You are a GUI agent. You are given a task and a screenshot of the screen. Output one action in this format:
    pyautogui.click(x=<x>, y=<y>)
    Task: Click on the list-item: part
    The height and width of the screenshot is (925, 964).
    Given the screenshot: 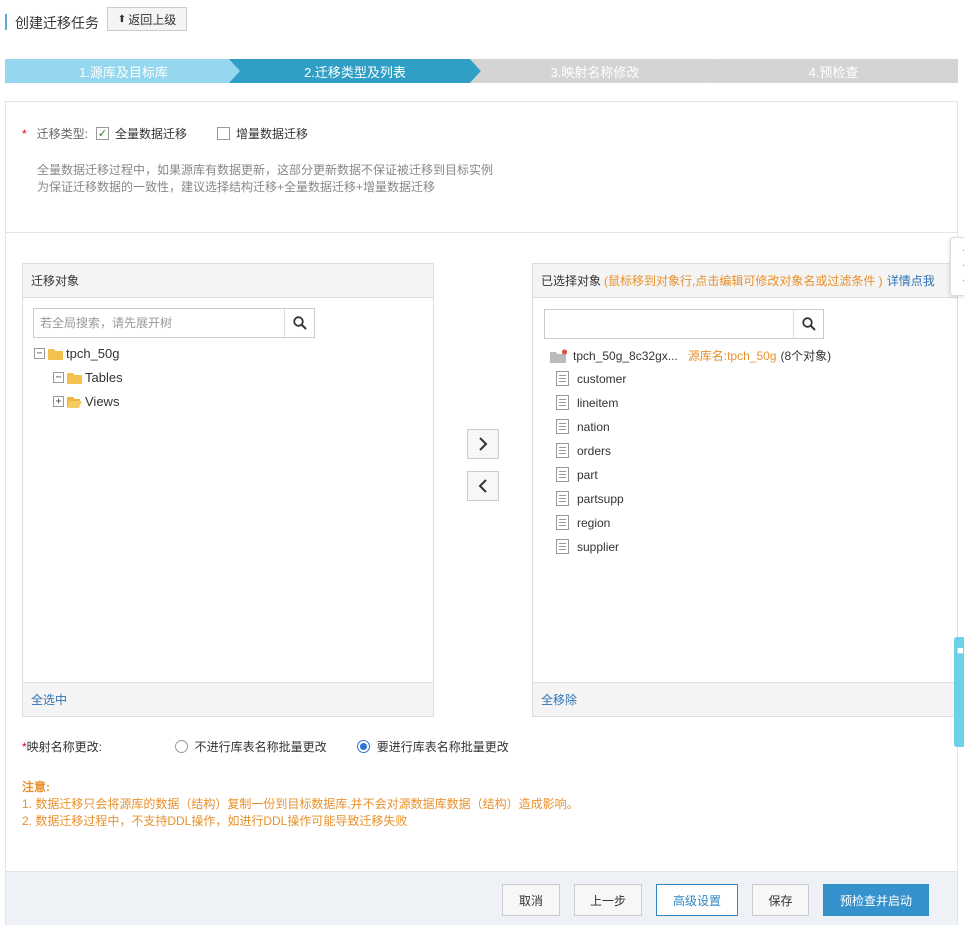 What is the action you would take?
    pyautogui.click(x=577, y=474)
    